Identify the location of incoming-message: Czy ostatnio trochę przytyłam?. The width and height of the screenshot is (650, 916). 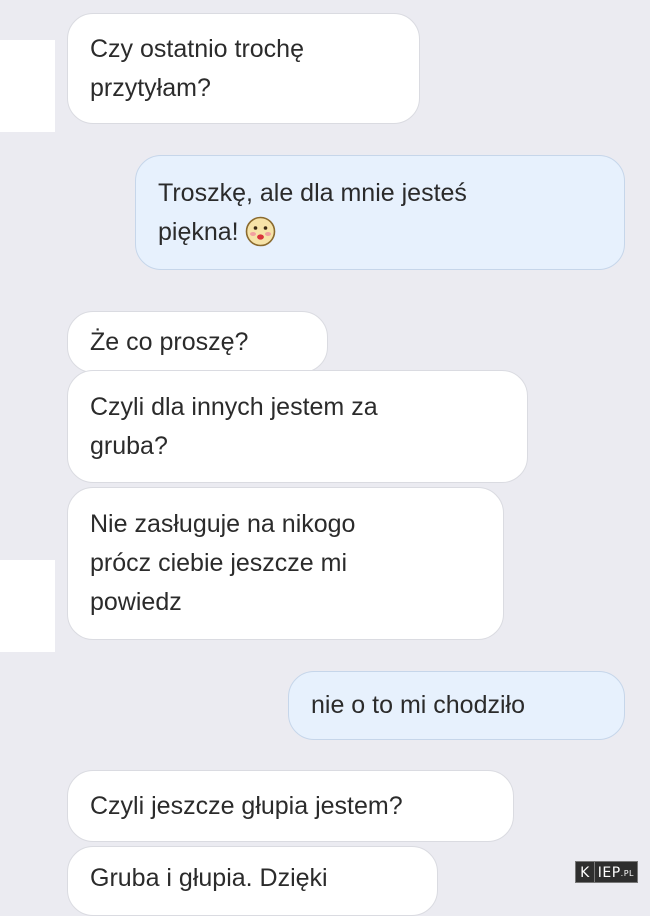
(243, 68).